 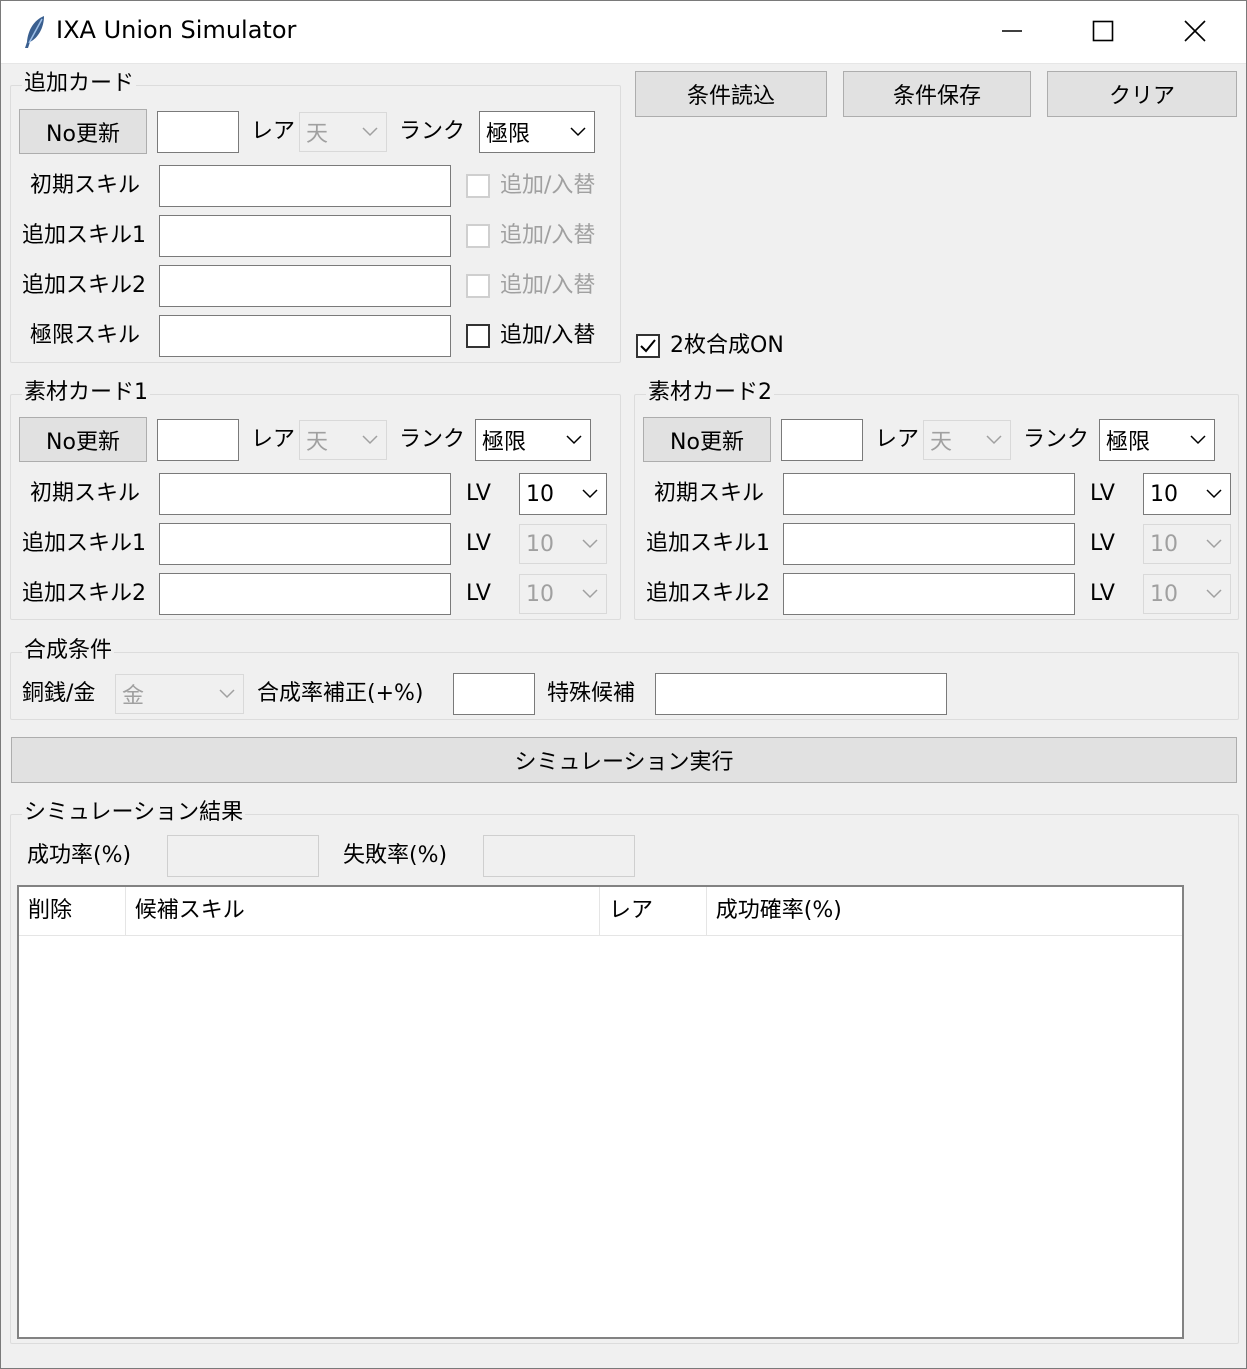 I want to click on clear-button: クリア, so click(x=1142, y=94).